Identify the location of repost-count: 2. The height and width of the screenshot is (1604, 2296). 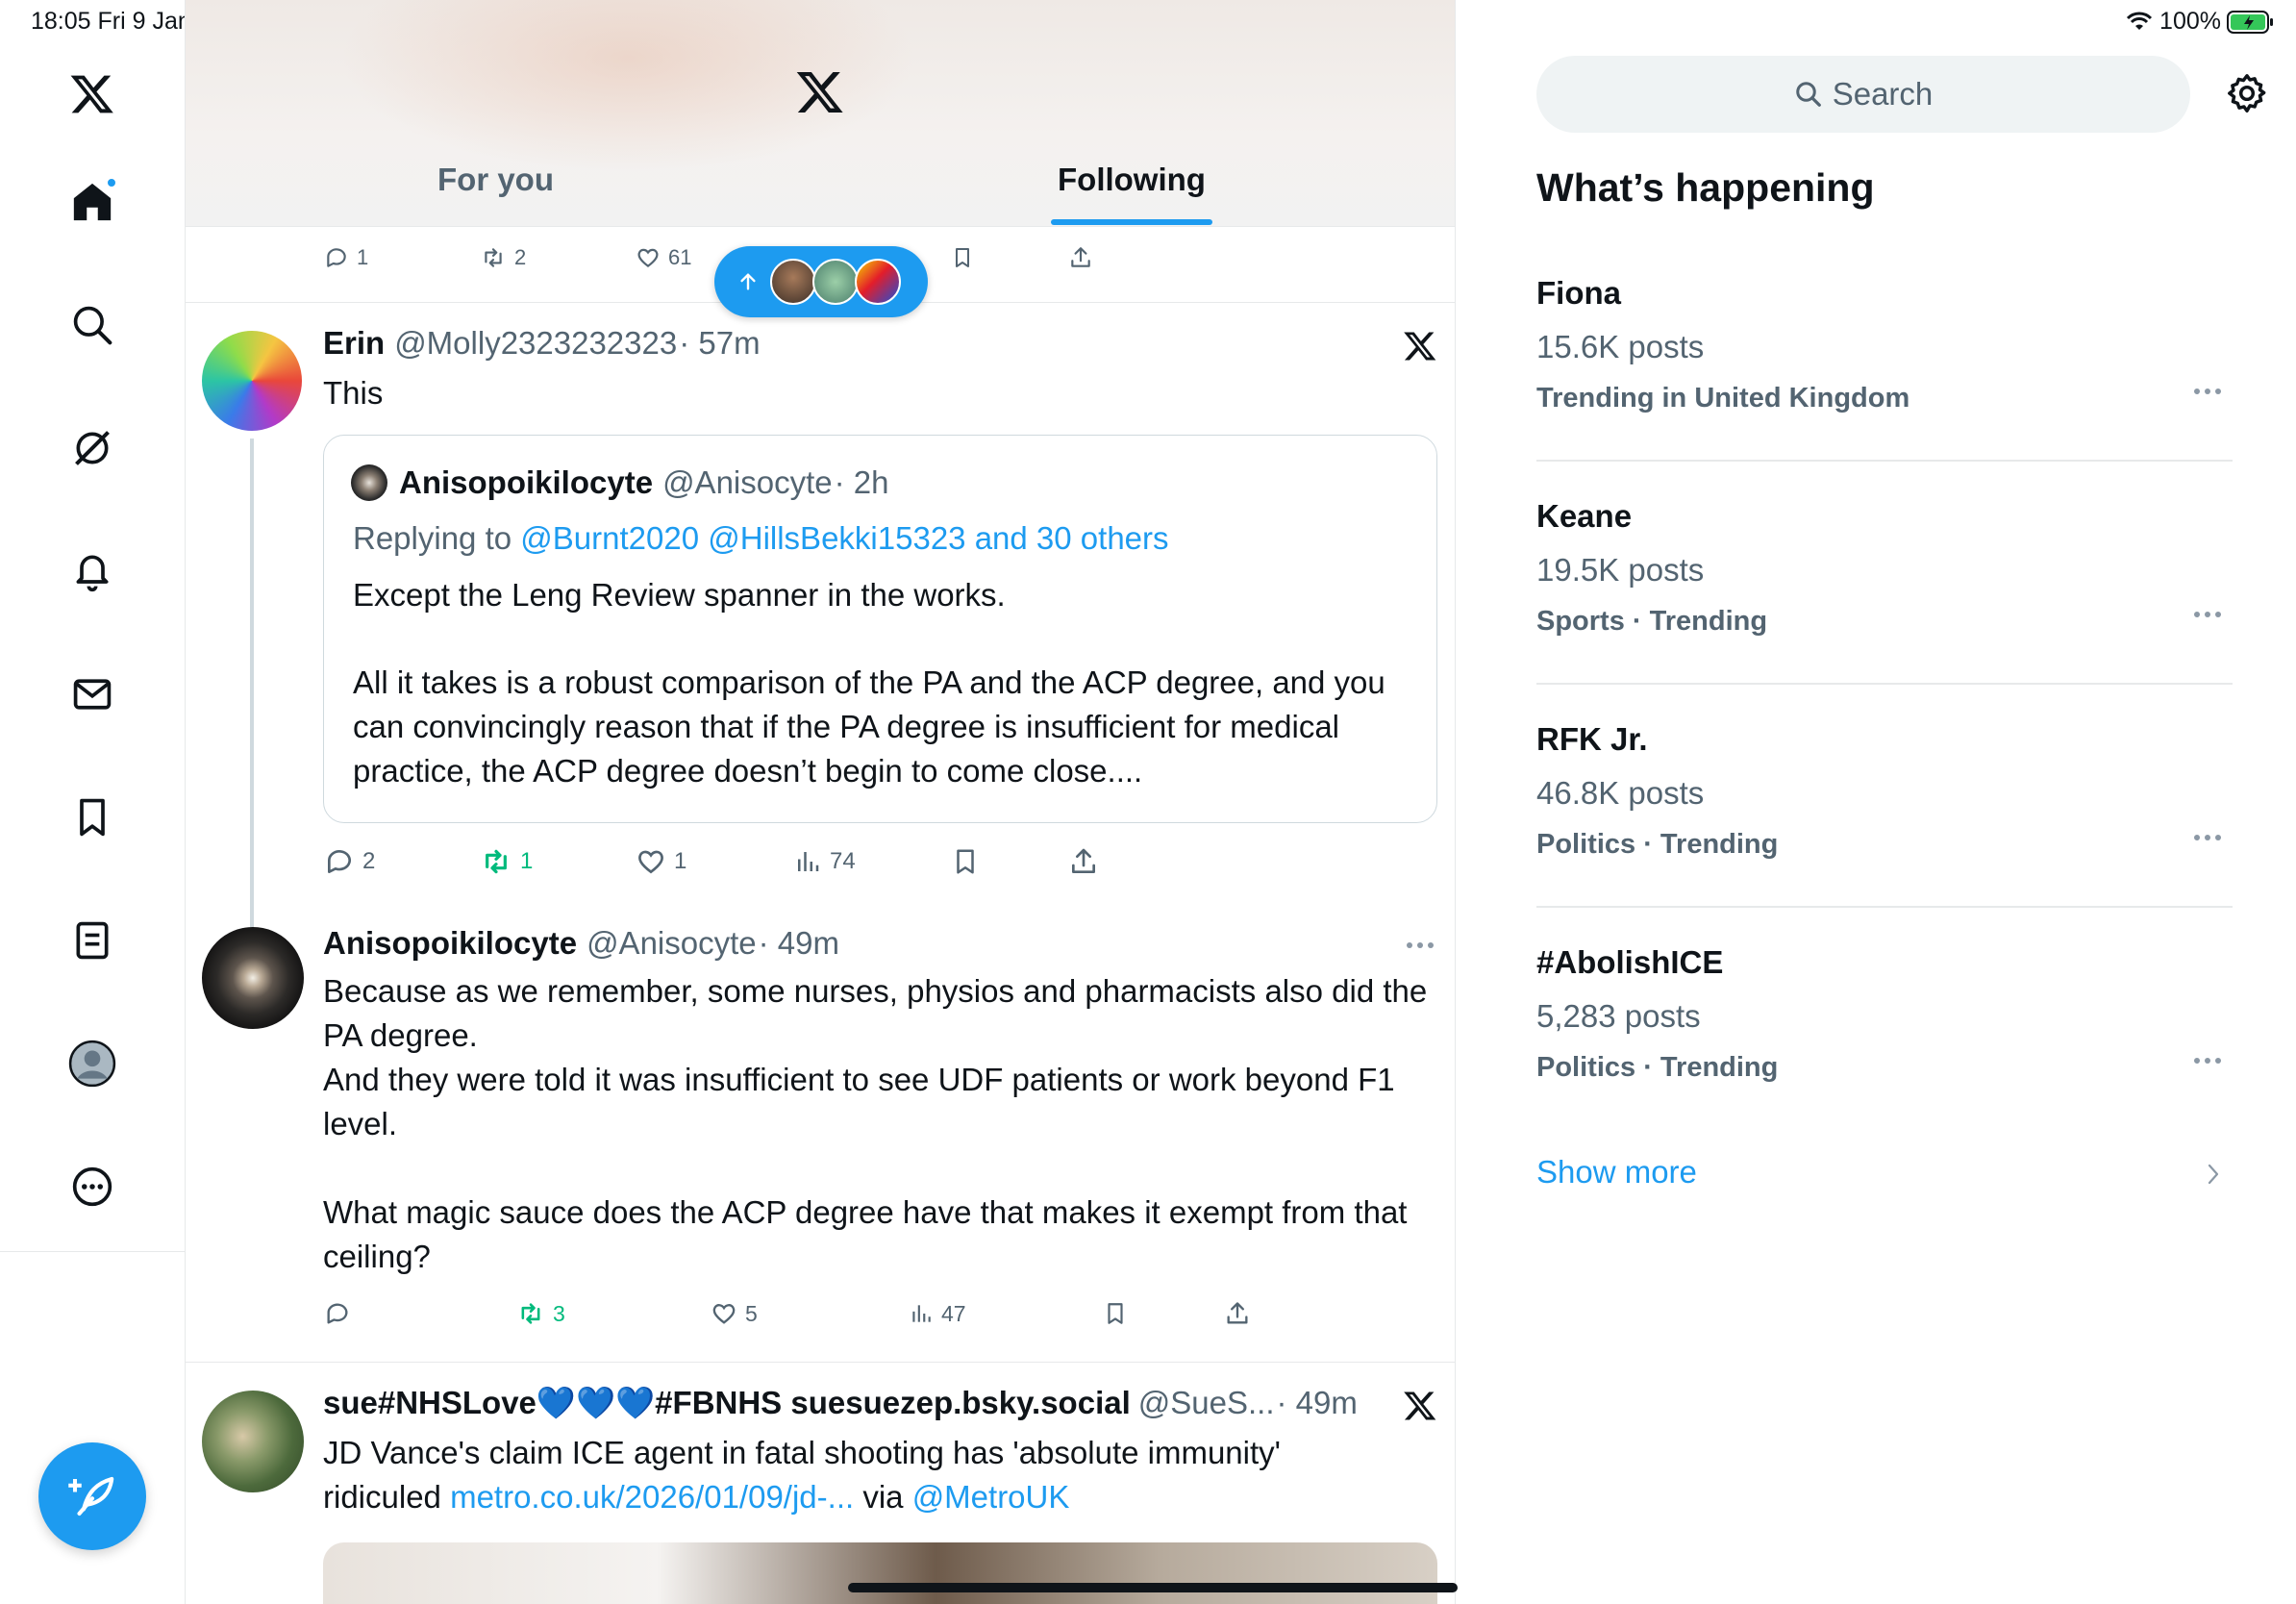
(520, 257).